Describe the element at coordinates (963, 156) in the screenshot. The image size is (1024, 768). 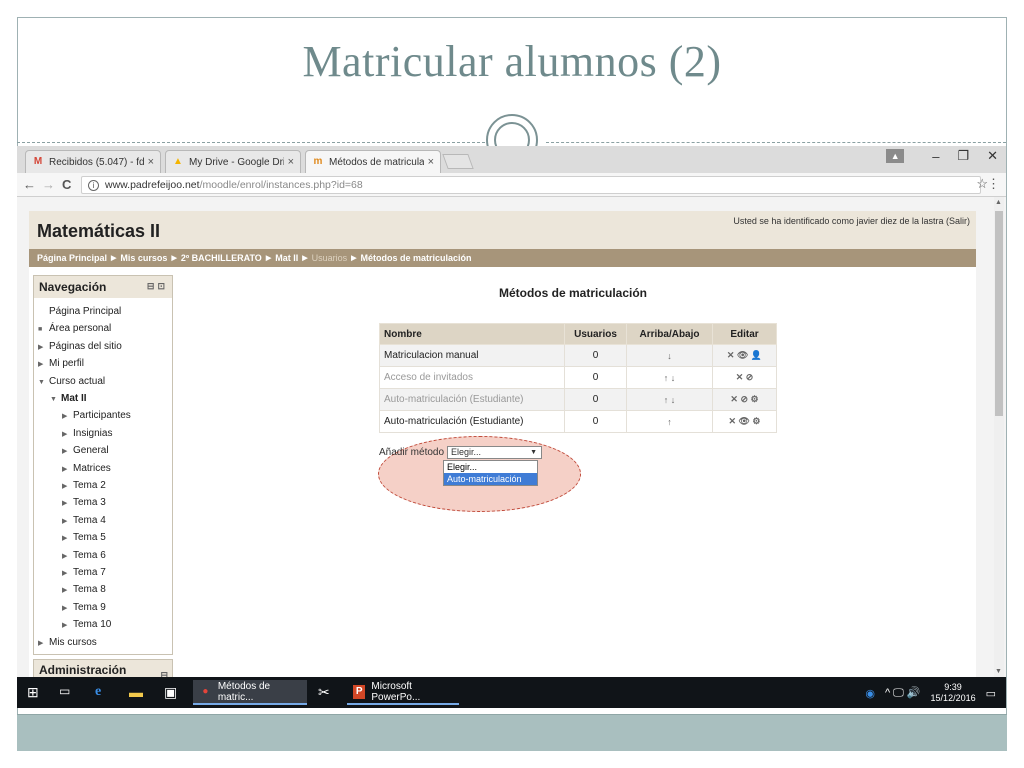
I see `restore-button: ❐` at that location.